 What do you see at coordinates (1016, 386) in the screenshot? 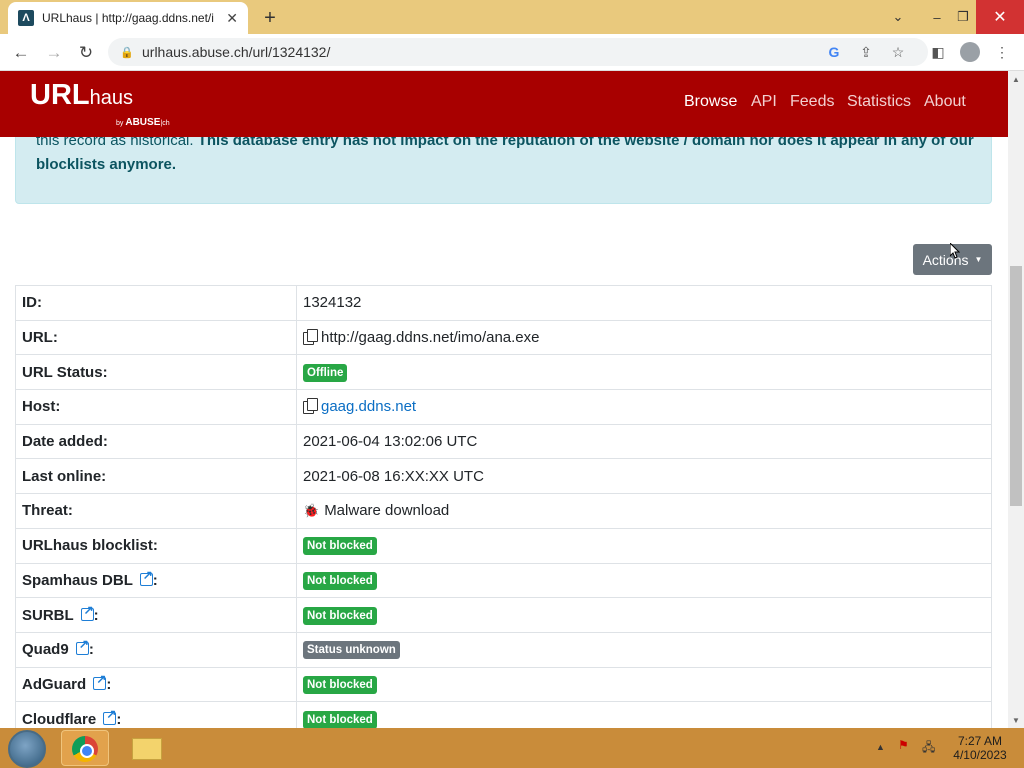
I see `scrollbar-thumb` at bounding box center [1016, 386].